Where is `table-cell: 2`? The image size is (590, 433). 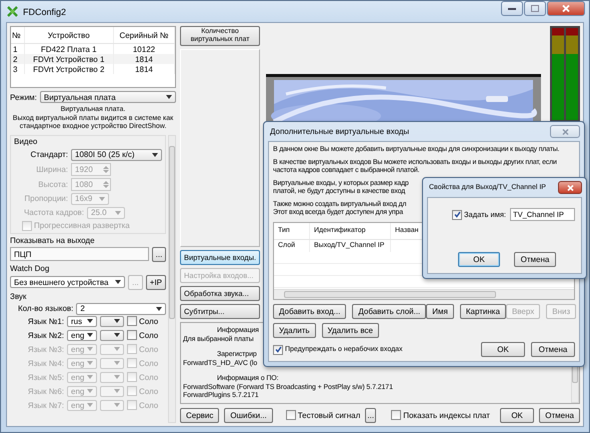
table-cell: 2 is located at coordinates (17, 59).